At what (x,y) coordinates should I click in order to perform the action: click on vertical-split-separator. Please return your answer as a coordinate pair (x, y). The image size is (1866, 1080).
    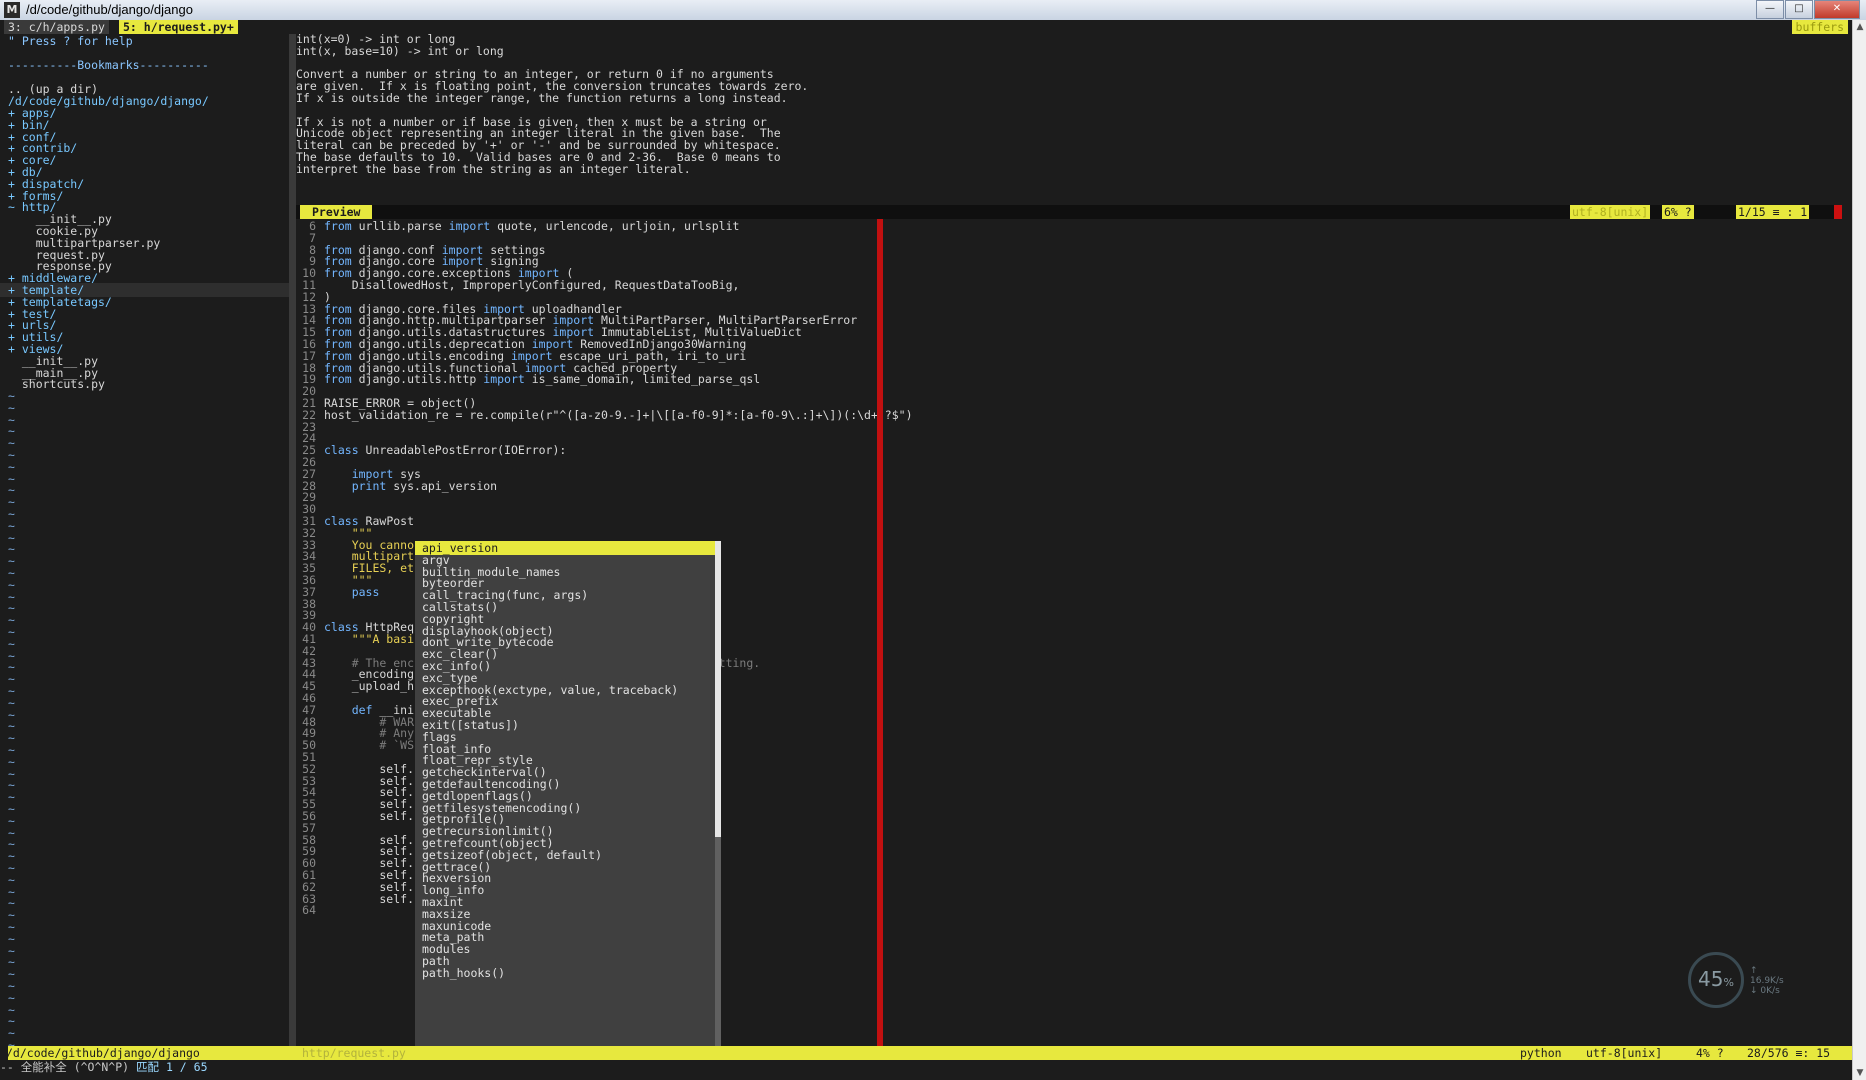
    Looking at the image, I should click on (292, 540).